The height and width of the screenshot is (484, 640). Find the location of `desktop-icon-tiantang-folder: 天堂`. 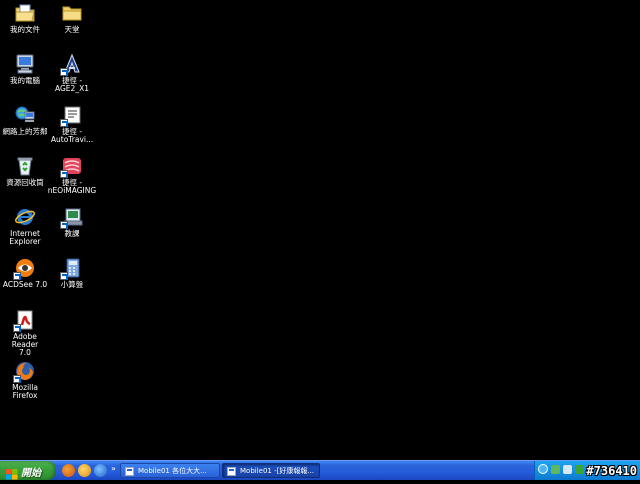

desktop-icon-tiantang-folder: 天堂 is located at coordinates (72, 17).